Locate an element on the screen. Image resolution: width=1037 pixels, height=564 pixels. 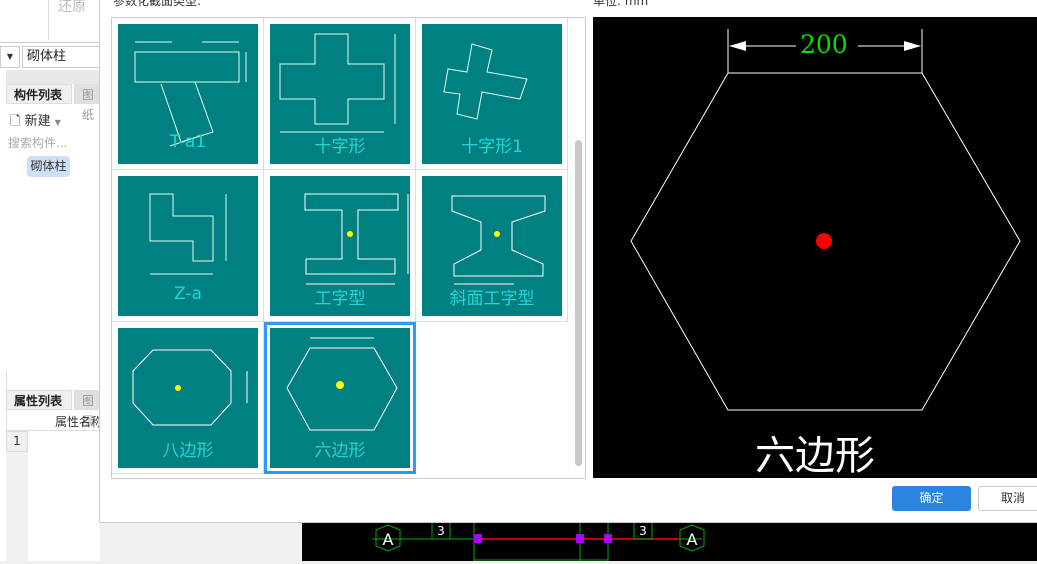
tab-attribute-list: 属性列表 is located at coordinates (39, 400).